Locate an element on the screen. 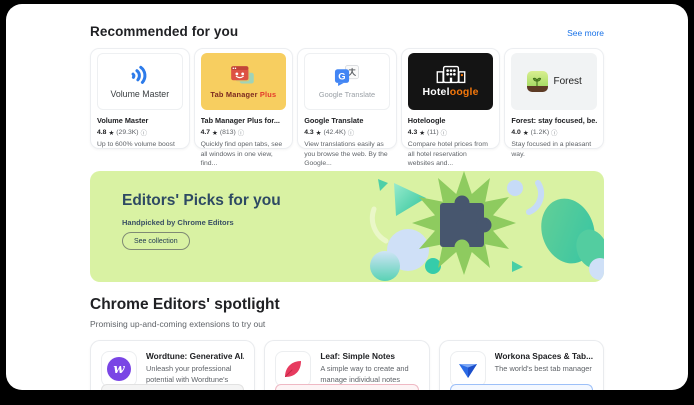 The image size is (694, 405). workona-icon-tile is located at coordinates (467, 369).